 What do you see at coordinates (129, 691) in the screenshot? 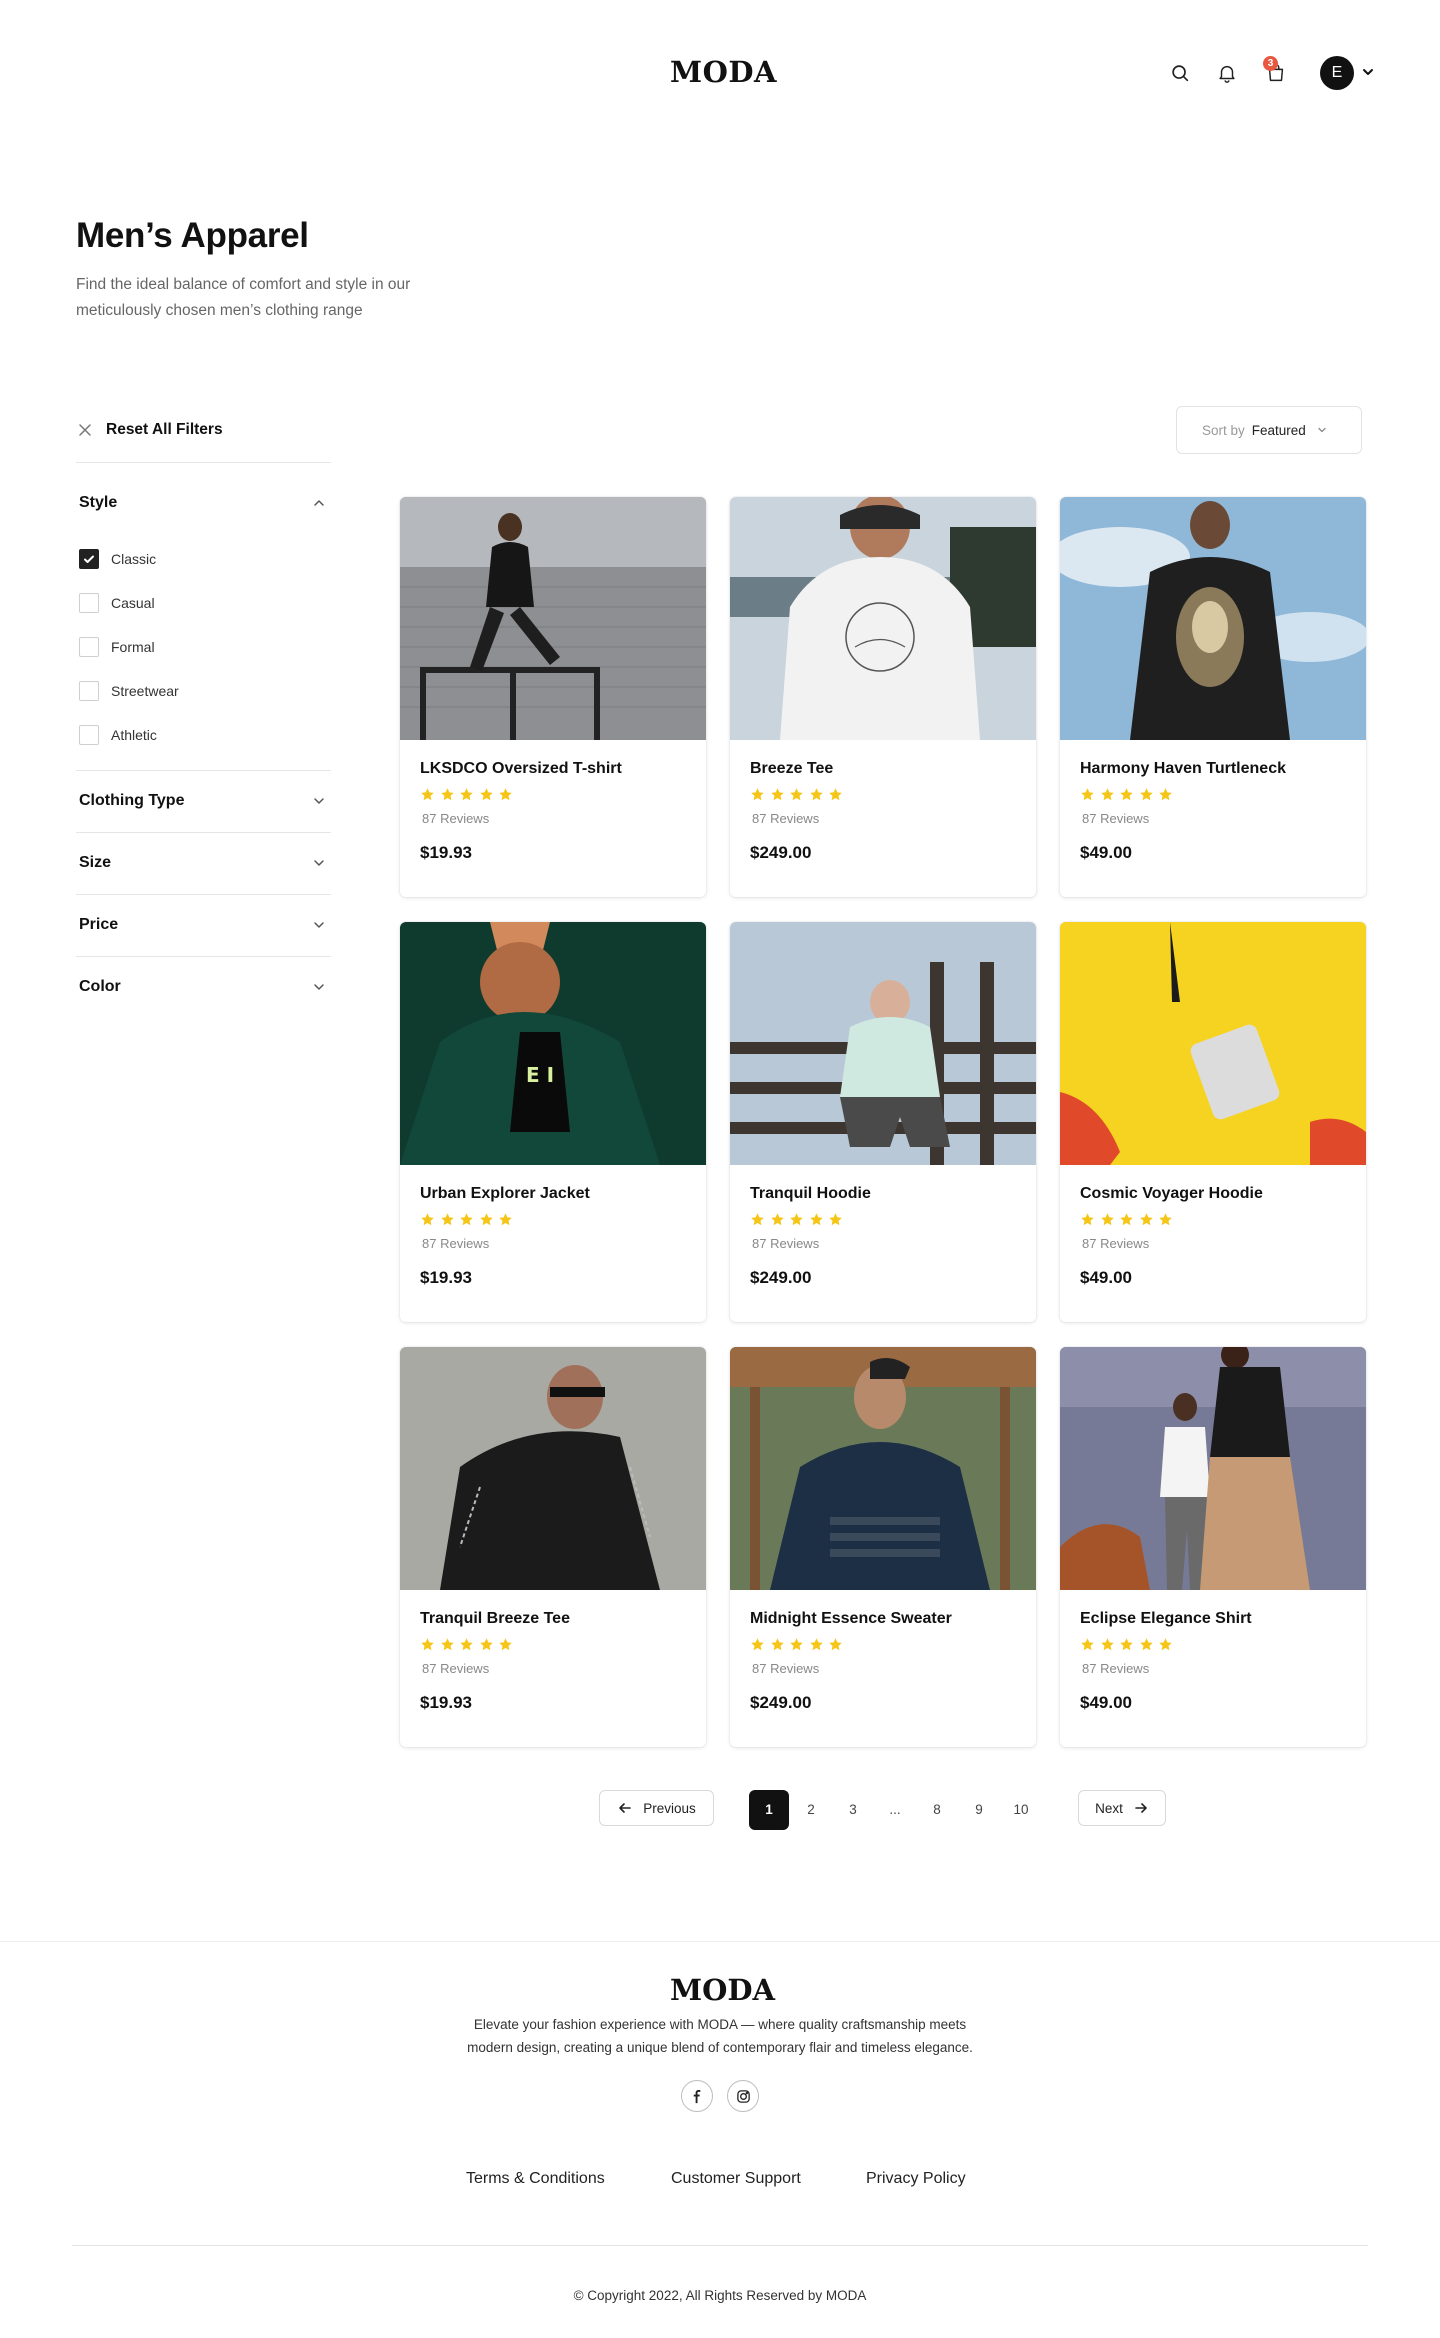
I see `style-option-streetwear: Streetwear` at bounding box center [129, 691].